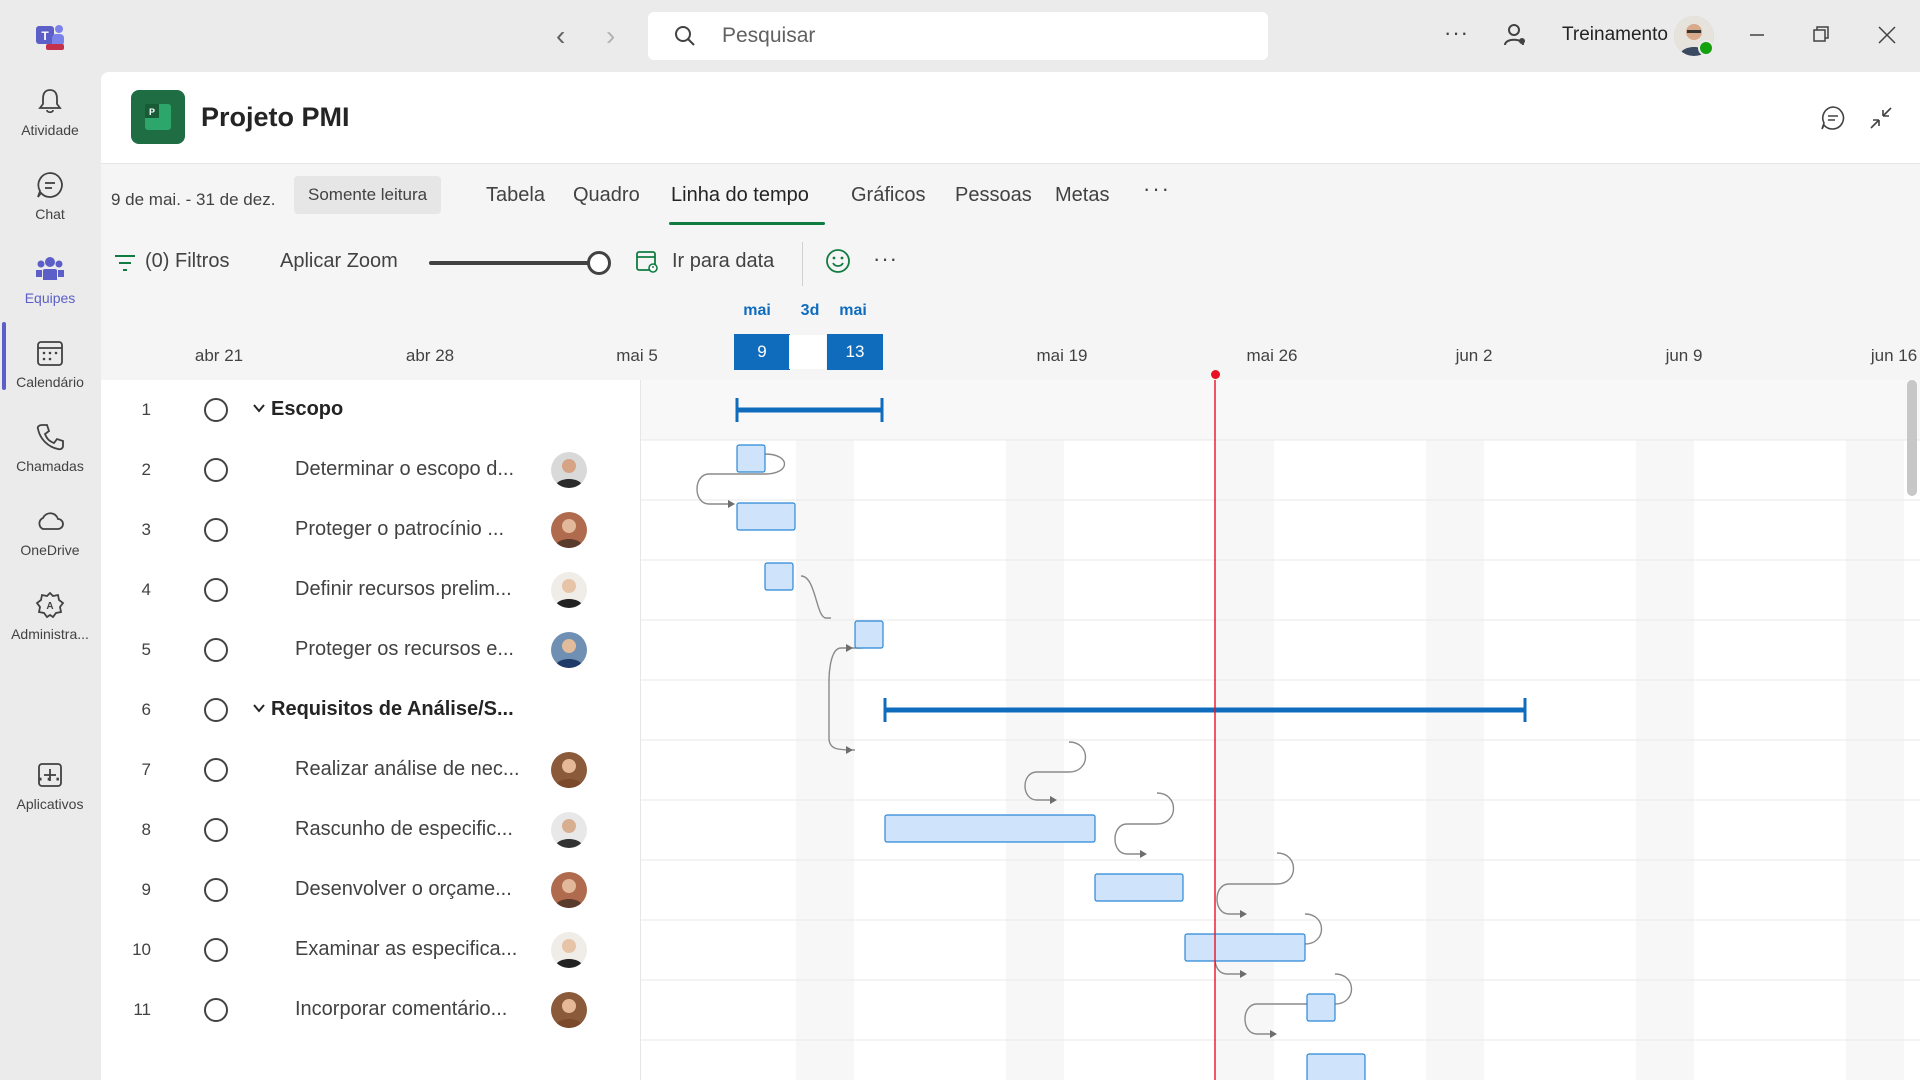  I want to click on selection-end-month: mai, so click(853, 310).